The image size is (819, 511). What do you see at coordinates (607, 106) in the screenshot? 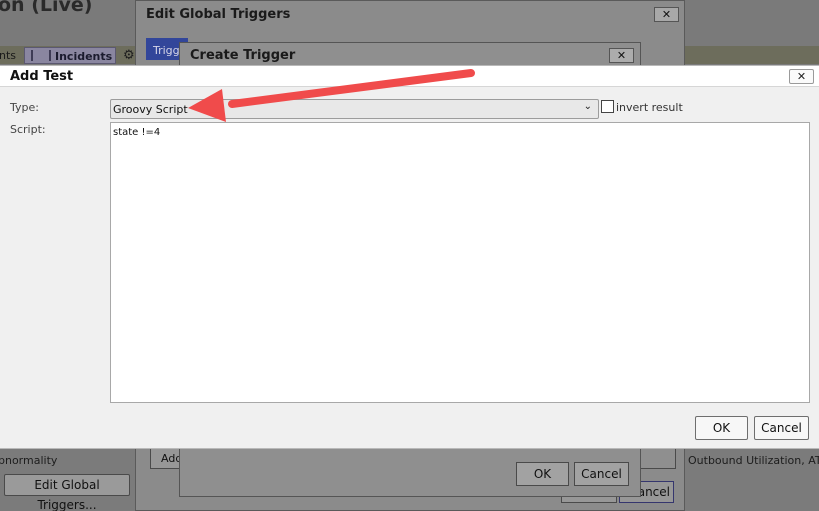
I see `invert-result-checkbox` at bounding box center [607, 106].